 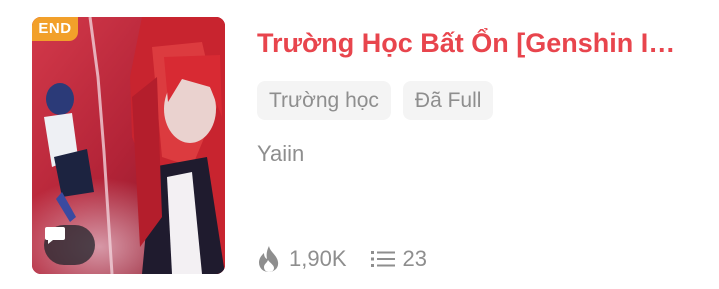 I want to click on list-icon, so click(x=382, y=259).